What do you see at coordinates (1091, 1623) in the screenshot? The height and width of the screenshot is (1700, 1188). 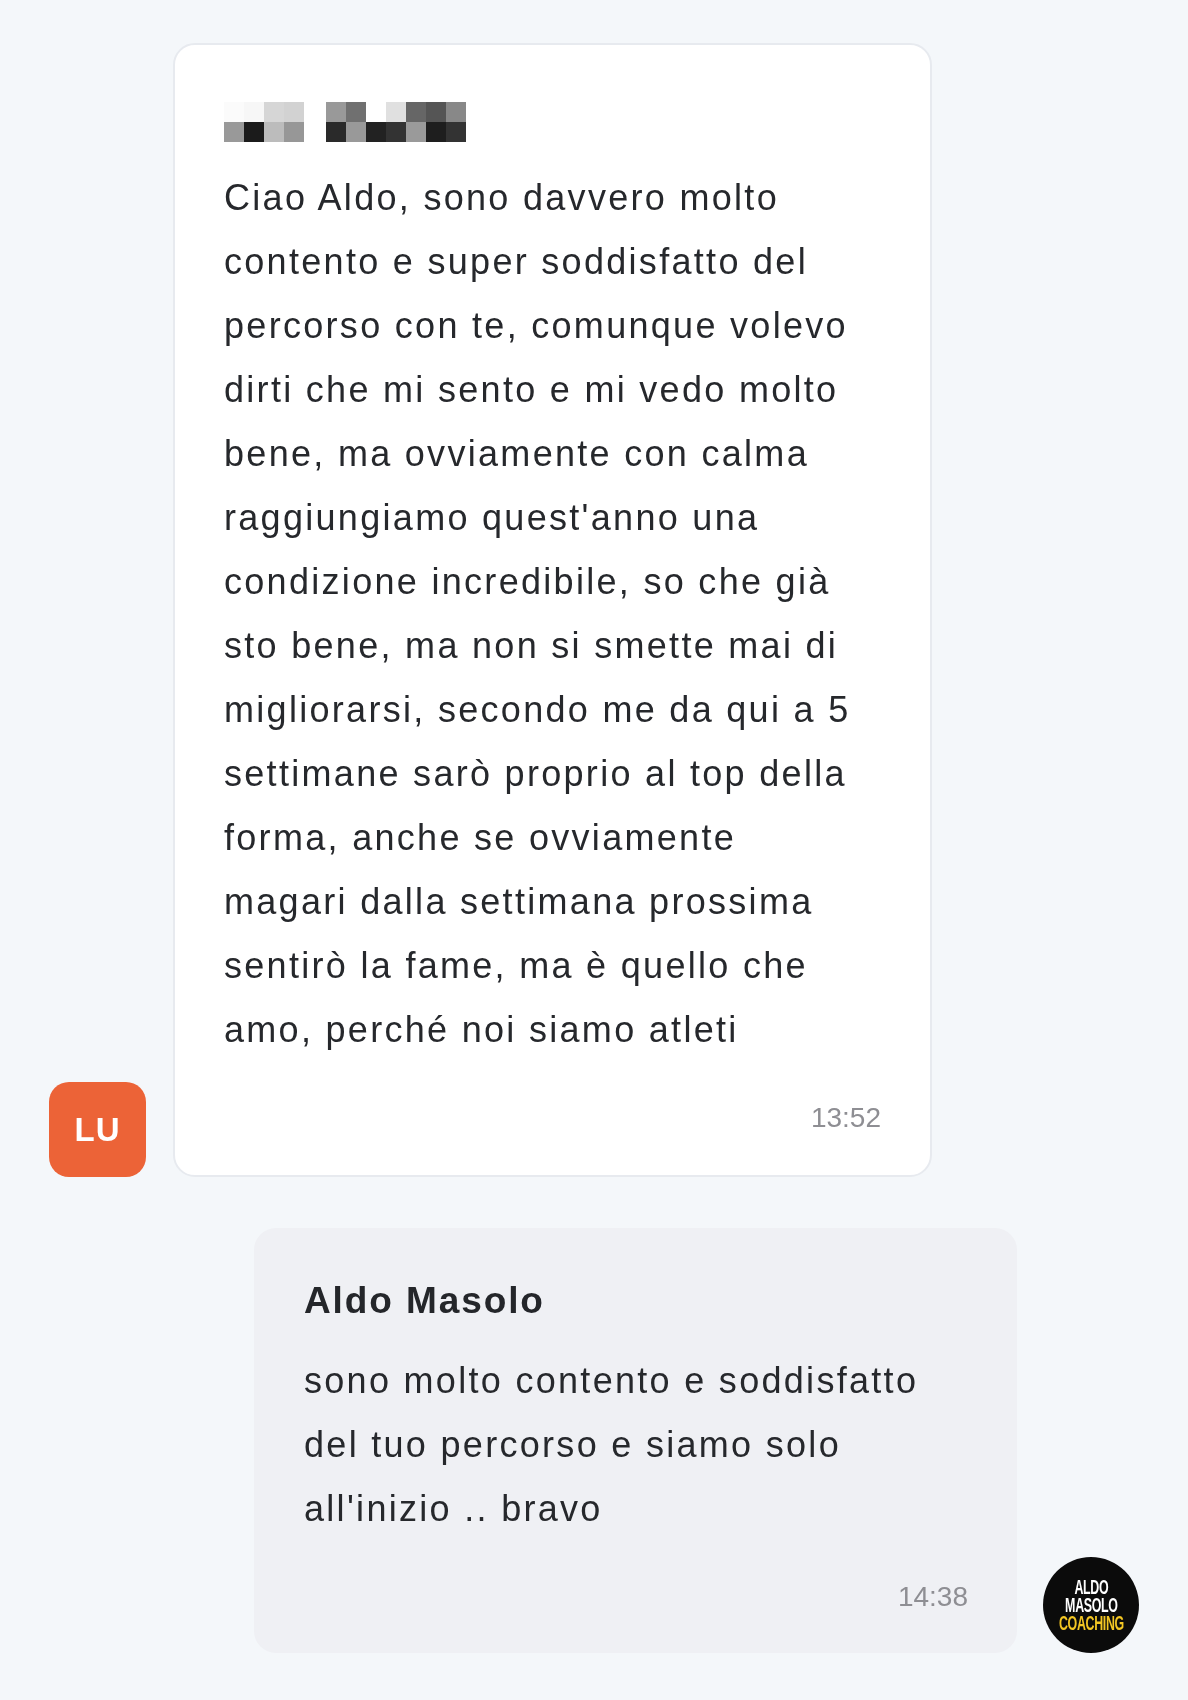 I see `logo-text: COACHING` at bounding box center [1091, 1623].